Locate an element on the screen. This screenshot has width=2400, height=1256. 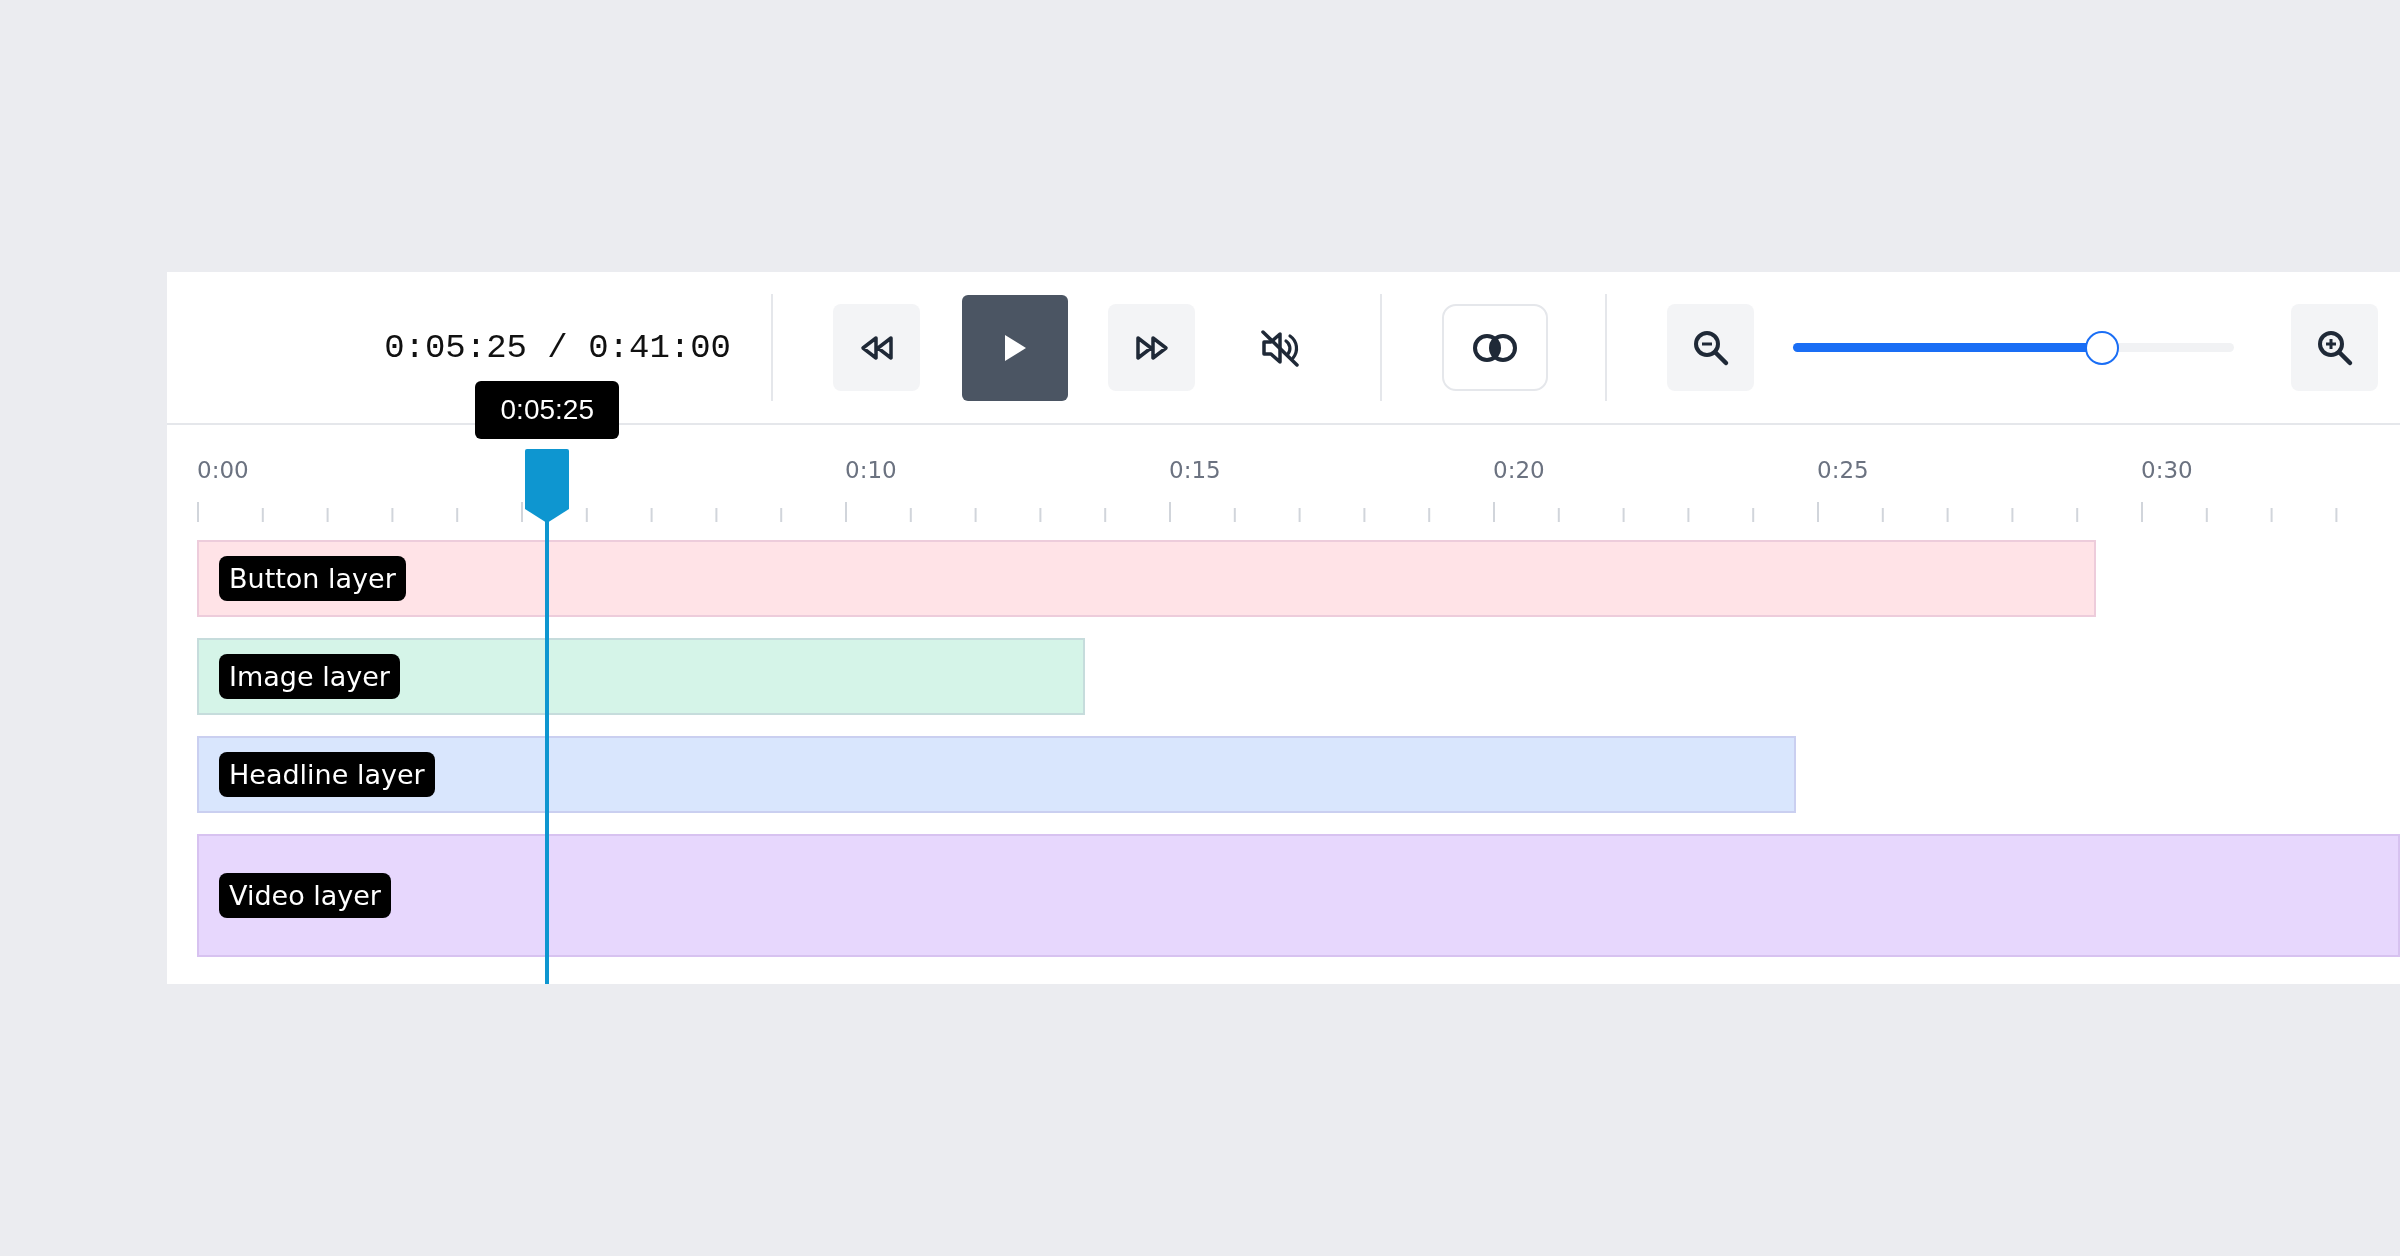
play-icon is located at coordinates (1015, 347).